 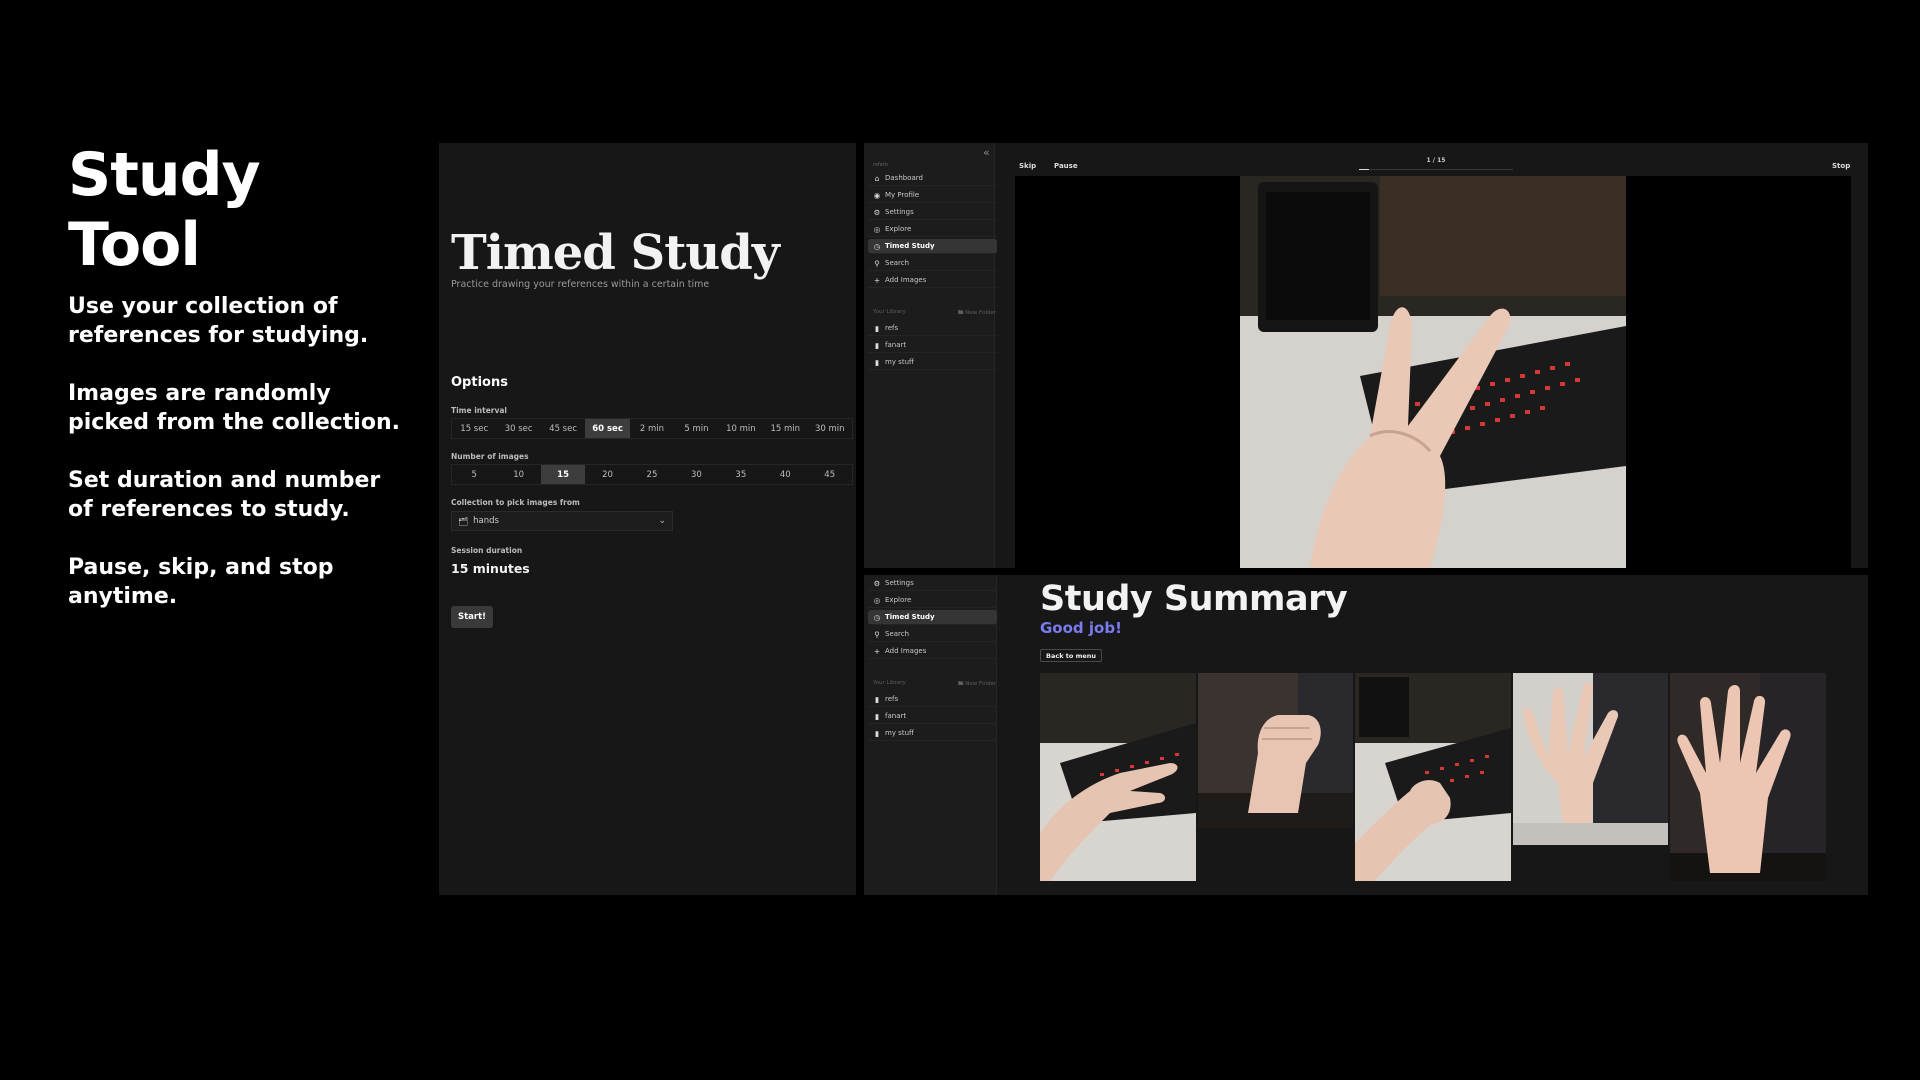 What do you see at coordinates (518, 474) in the screenshot?
I see `count-option: 10` at bounding box center [518, 474].